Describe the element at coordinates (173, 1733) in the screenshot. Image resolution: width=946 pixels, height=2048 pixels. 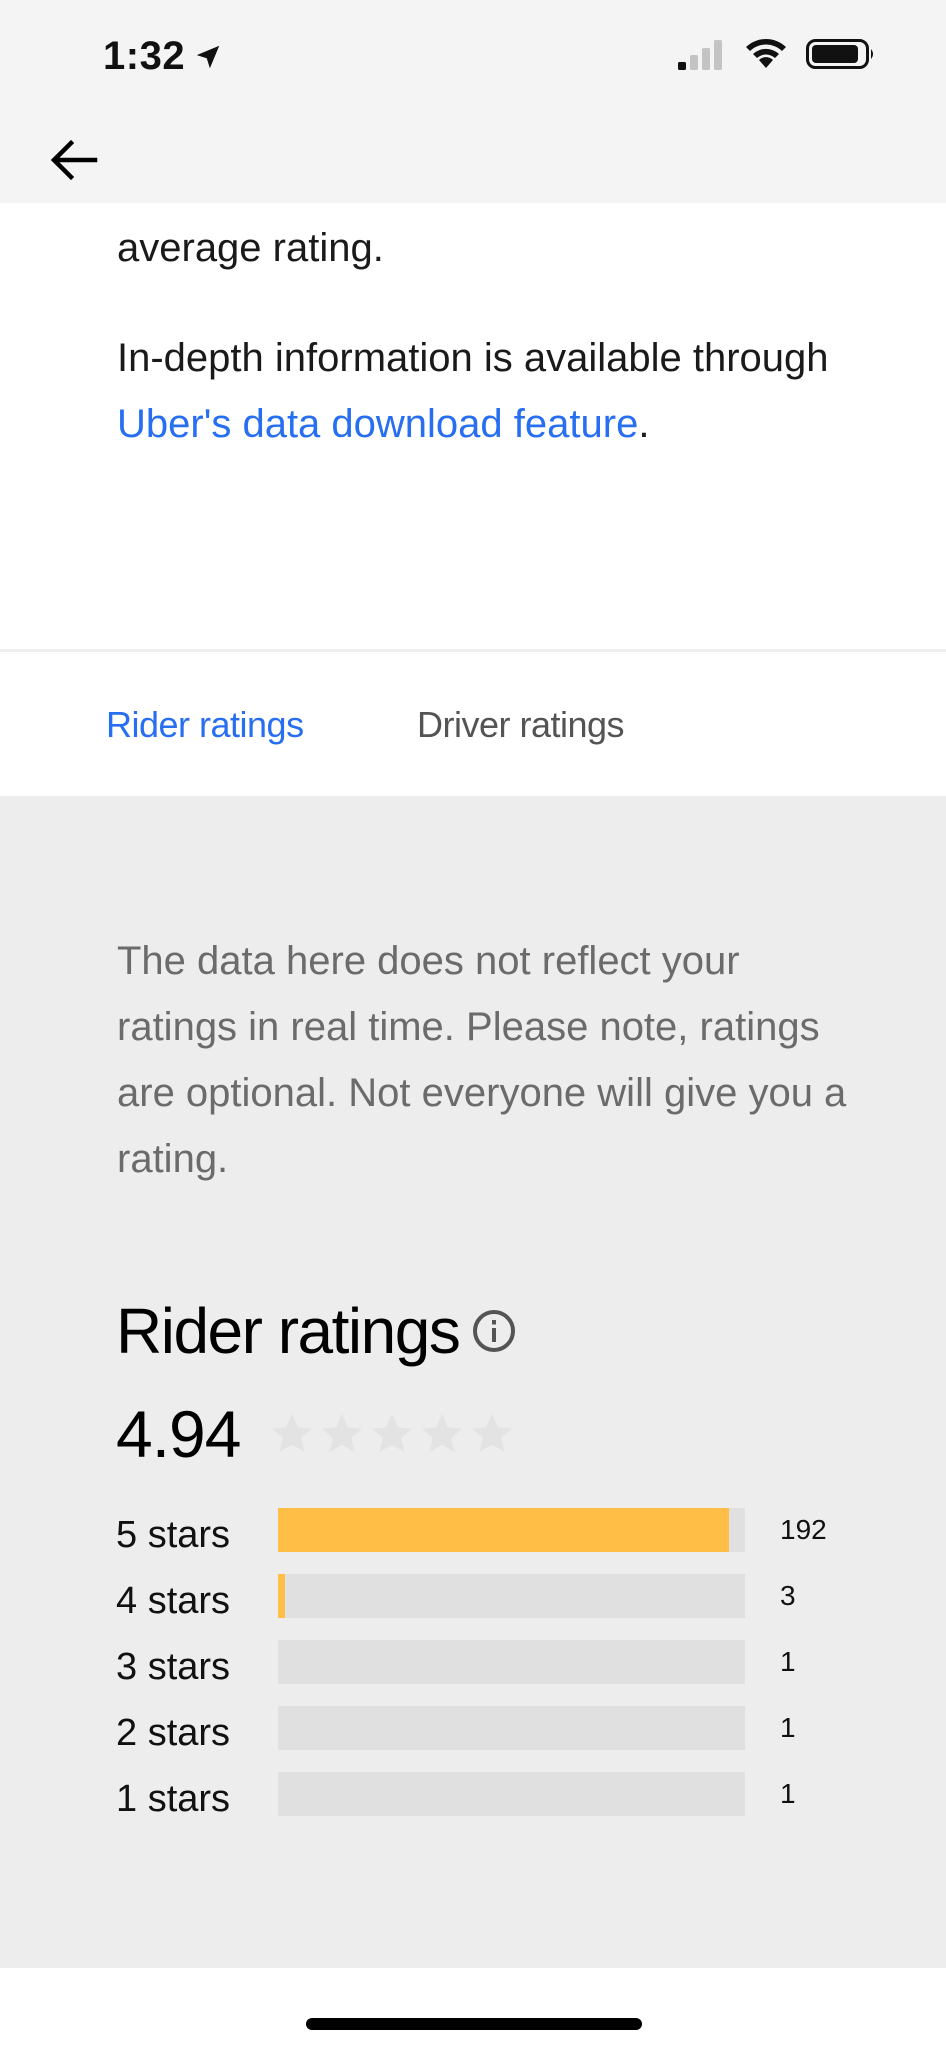
I see `distribution-label: 2 stars` at that location.